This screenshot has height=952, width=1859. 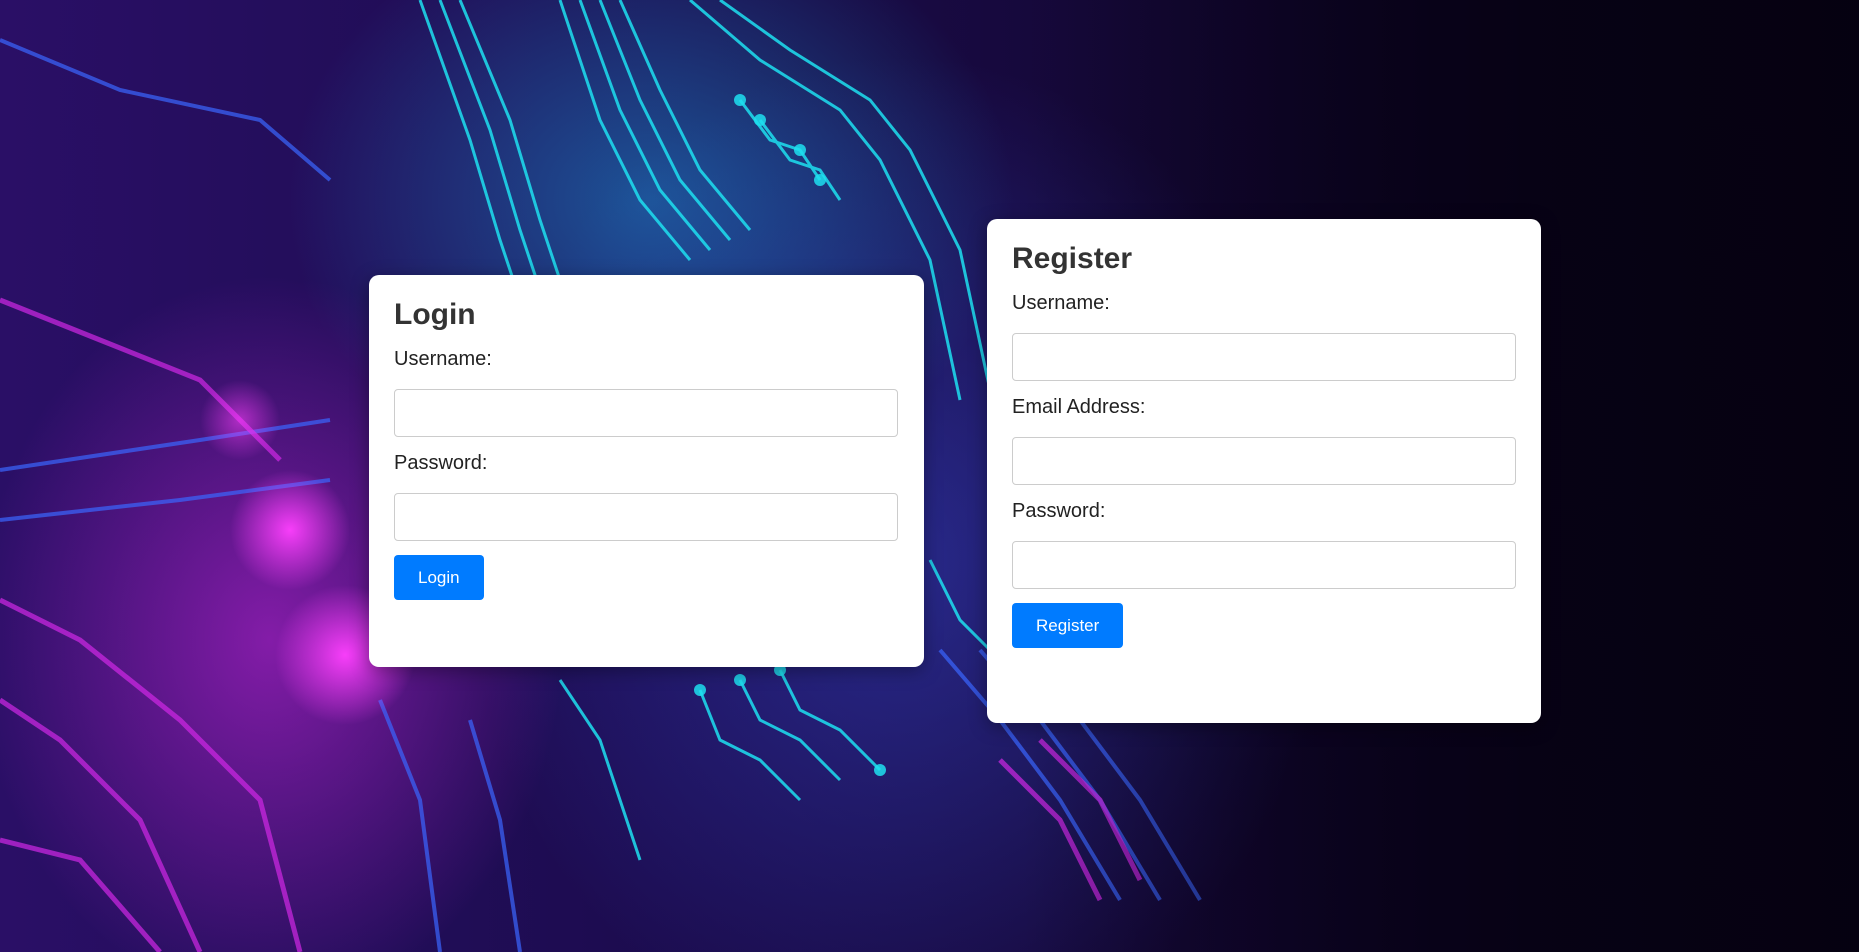 What do you see at coordinates (1079, 407) in the screenshot?
I see `register-email-label: Email Address:` at bounding box center [1079, 407].